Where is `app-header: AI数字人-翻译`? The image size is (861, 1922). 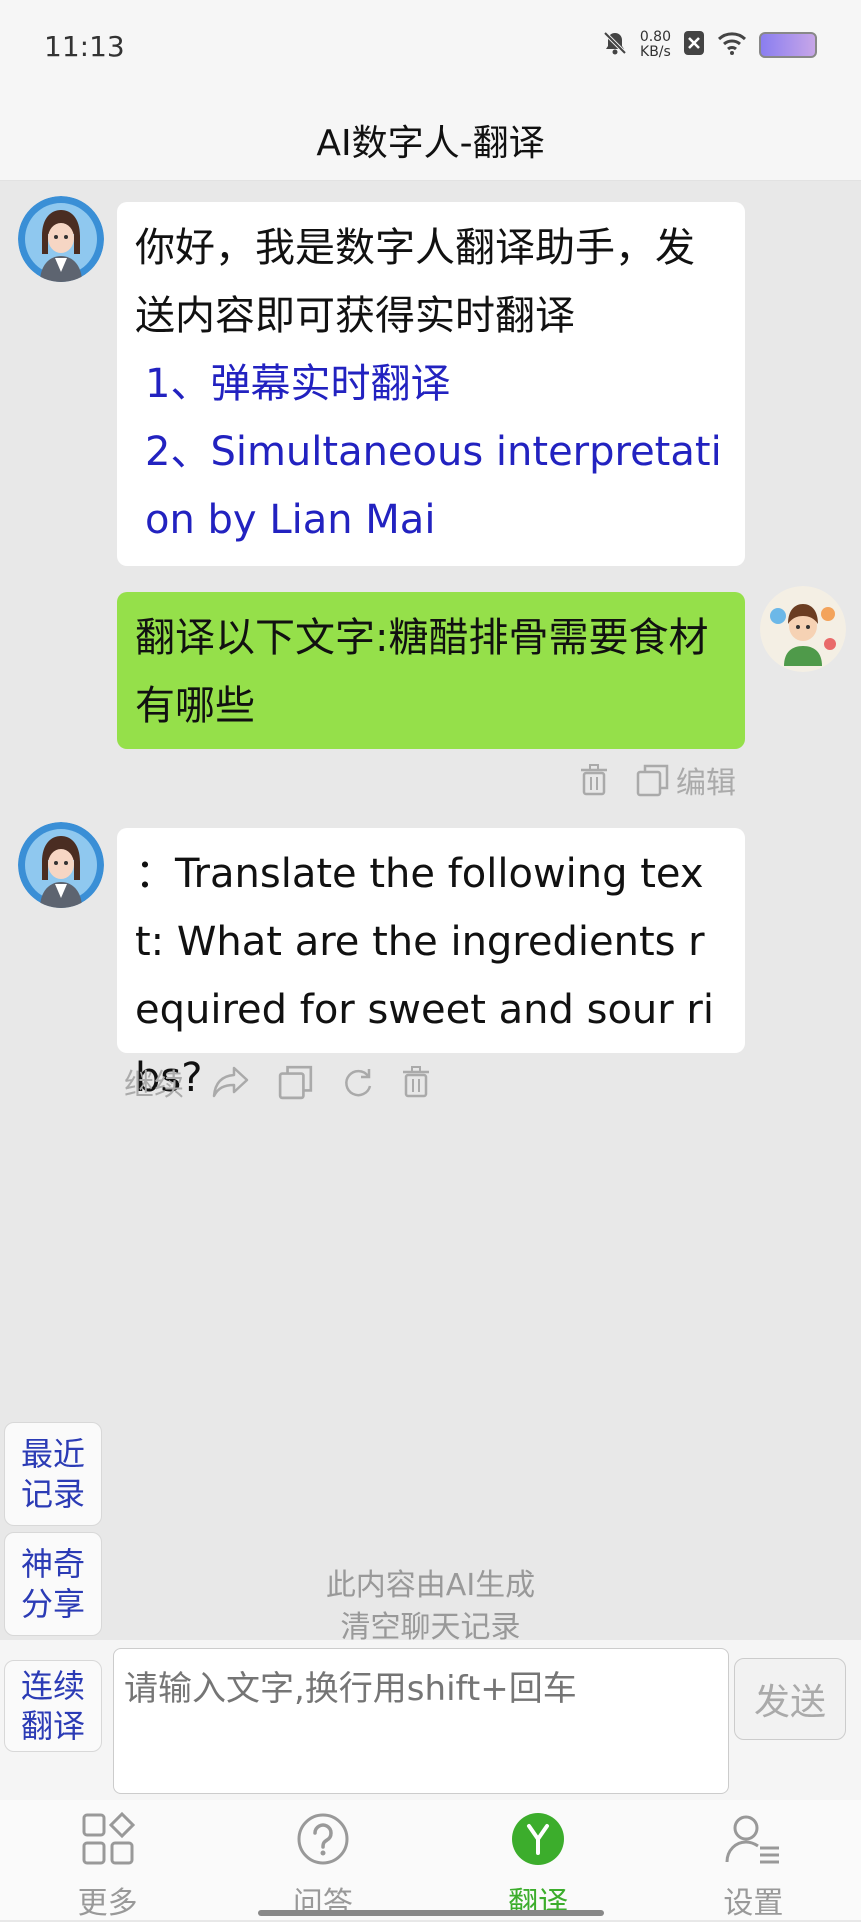 app-header: AI数字人-翻译 is located at coordinates (430, 140).